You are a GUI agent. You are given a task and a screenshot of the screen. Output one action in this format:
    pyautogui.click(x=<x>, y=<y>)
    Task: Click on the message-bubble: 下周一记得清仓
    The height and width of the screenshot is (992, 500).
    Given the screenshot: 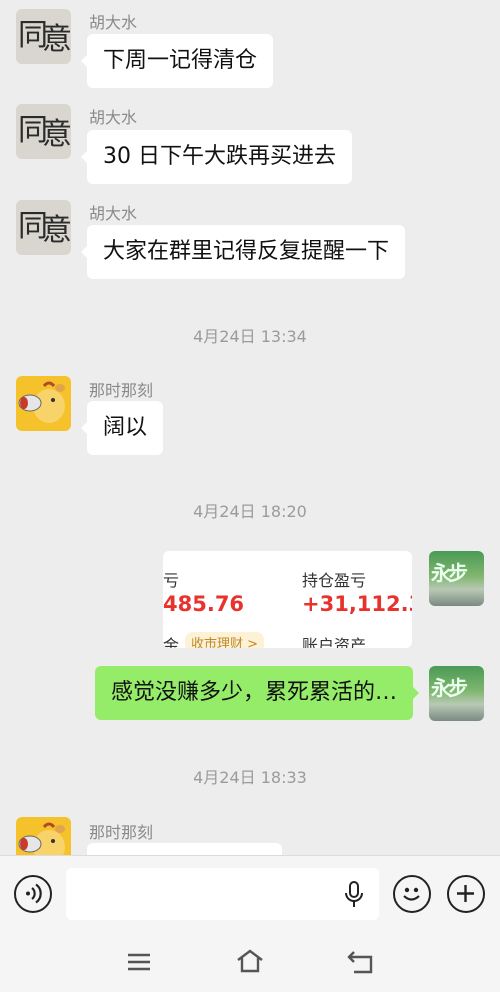 What is the action you would take?
    pyautogui.click(x=177, y=61)
    